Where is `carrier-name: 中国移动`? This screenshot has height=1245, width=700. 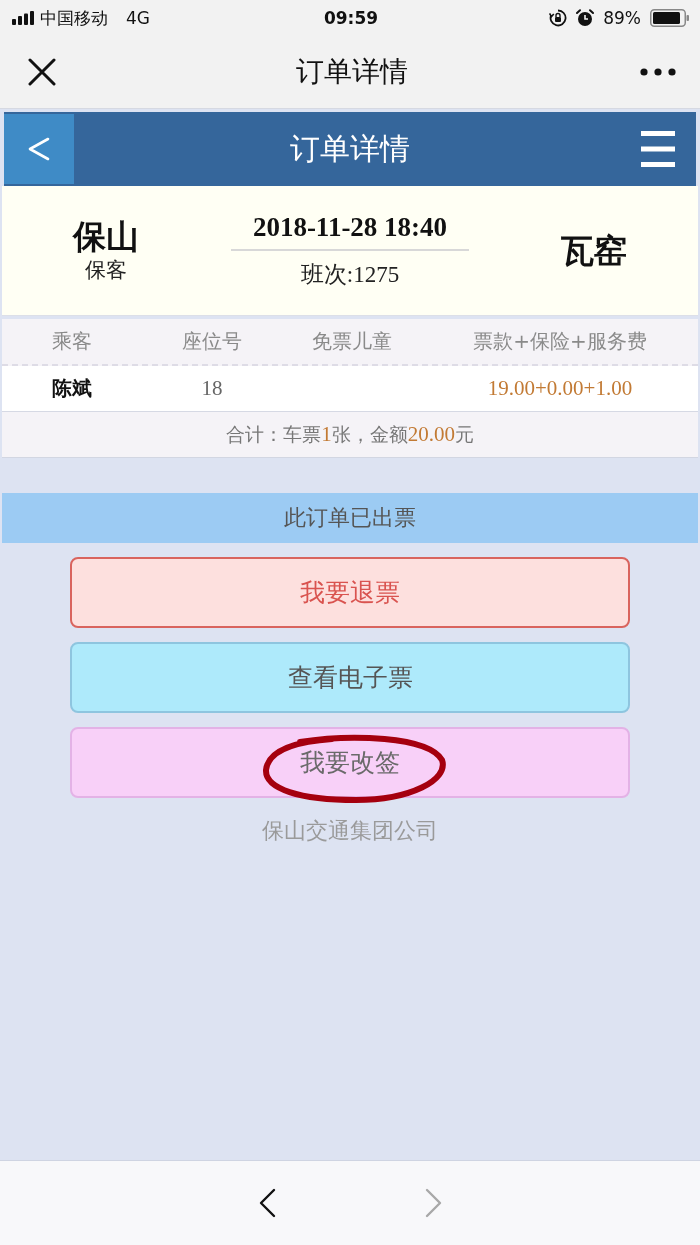
carrier-name: 中国移动 is located at coordinates (74, 18).